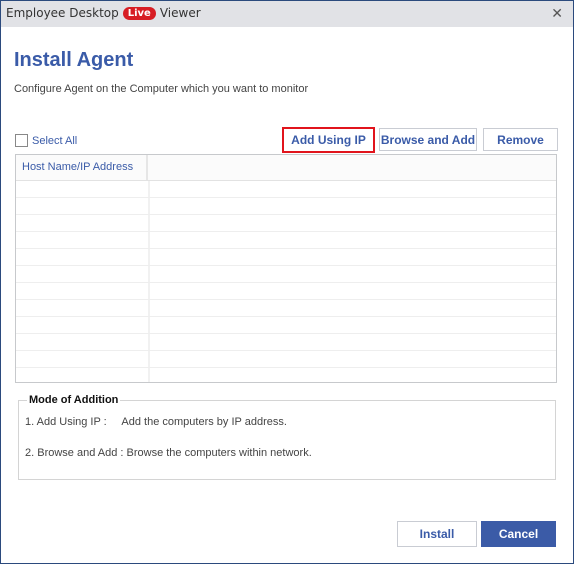  I want to click on title-bar: Employee Desktop Live Viewer ✕, so click(287, 14).